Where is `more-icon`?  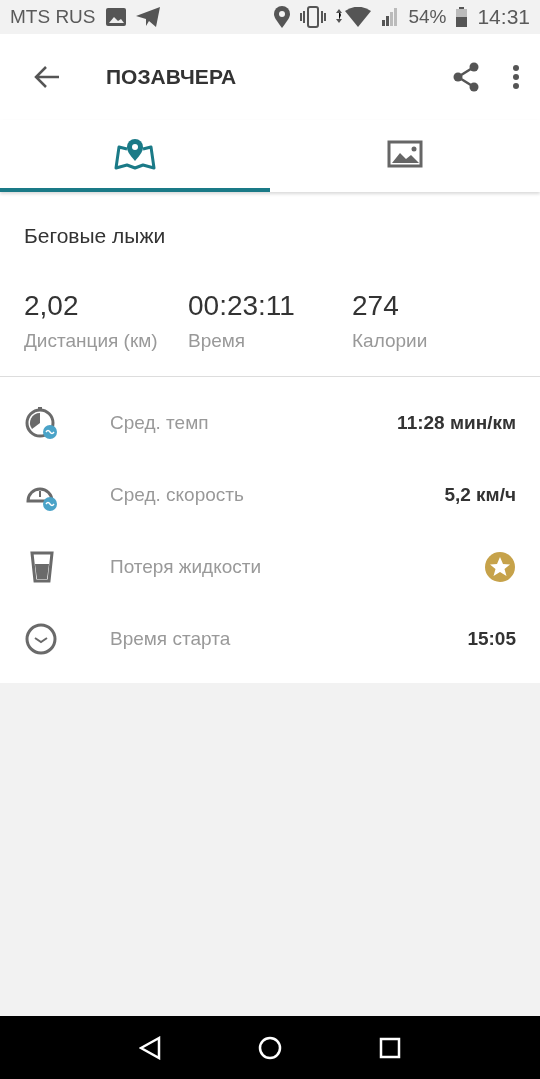 more-icon is located at coordinates (516, 77).